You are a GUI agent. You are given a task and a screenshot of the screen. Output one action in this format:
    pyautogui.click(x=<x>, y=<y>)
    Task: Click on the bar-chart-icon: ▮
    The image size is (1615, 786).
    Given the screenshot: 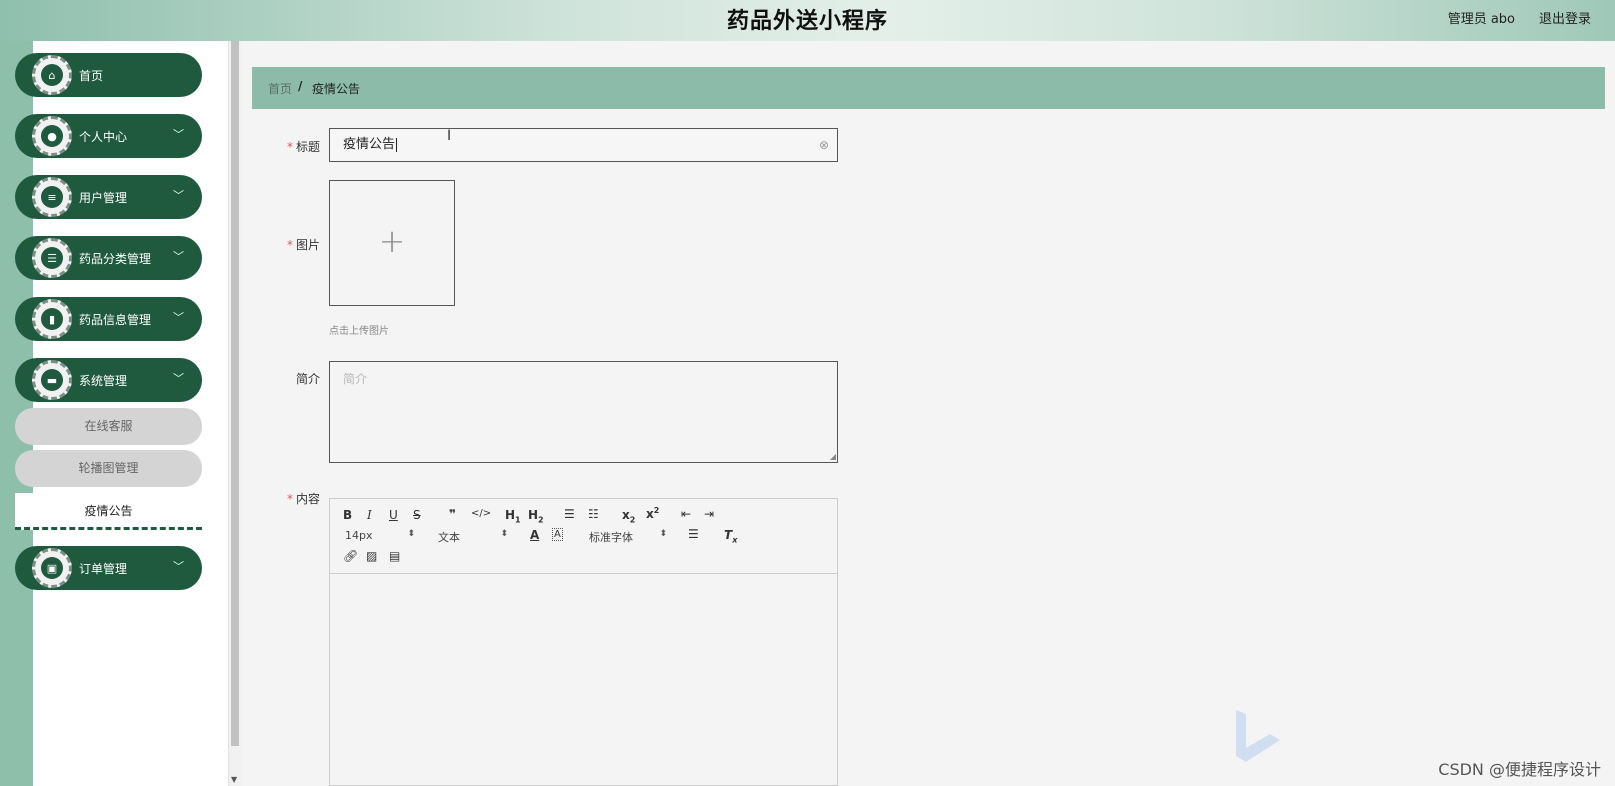 What is the action you would take?
    pyautogui.click(x=52, y=319)
    